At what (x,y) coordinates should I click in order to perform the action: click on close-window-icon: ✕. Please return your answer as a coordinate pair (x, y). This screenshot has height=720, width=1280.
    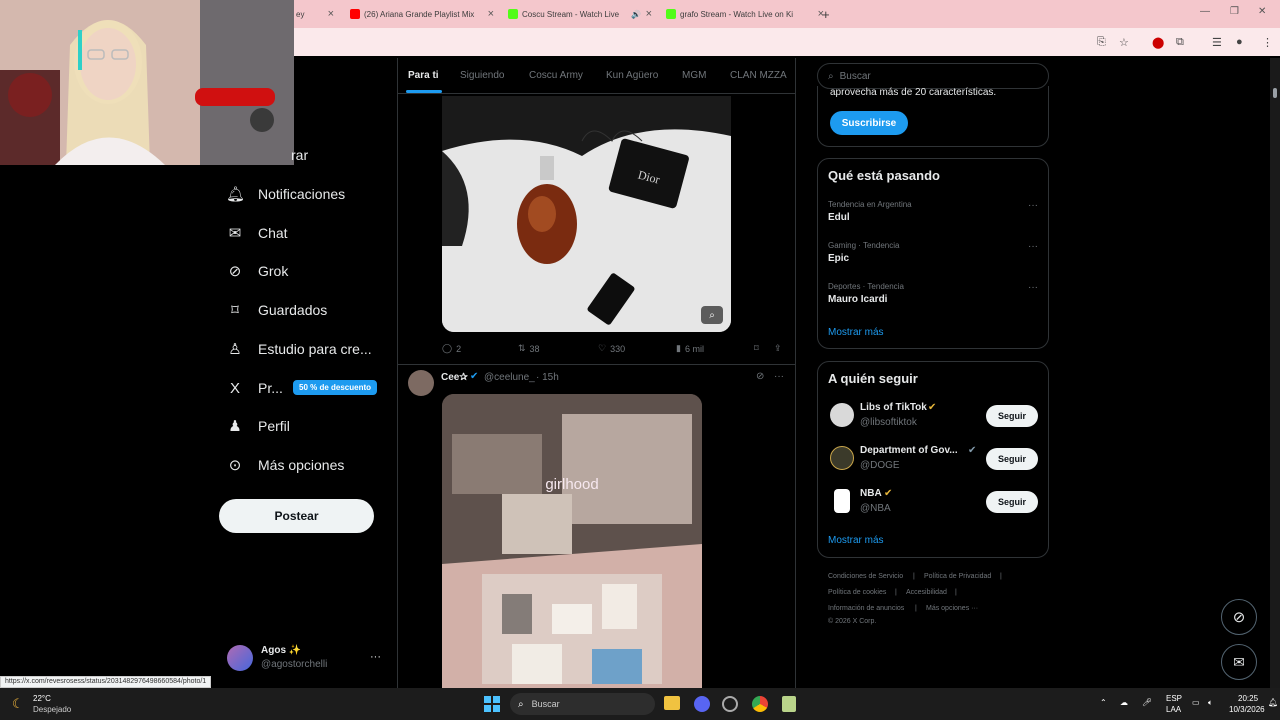
    Looking at the image, I should click on (1262, 11).